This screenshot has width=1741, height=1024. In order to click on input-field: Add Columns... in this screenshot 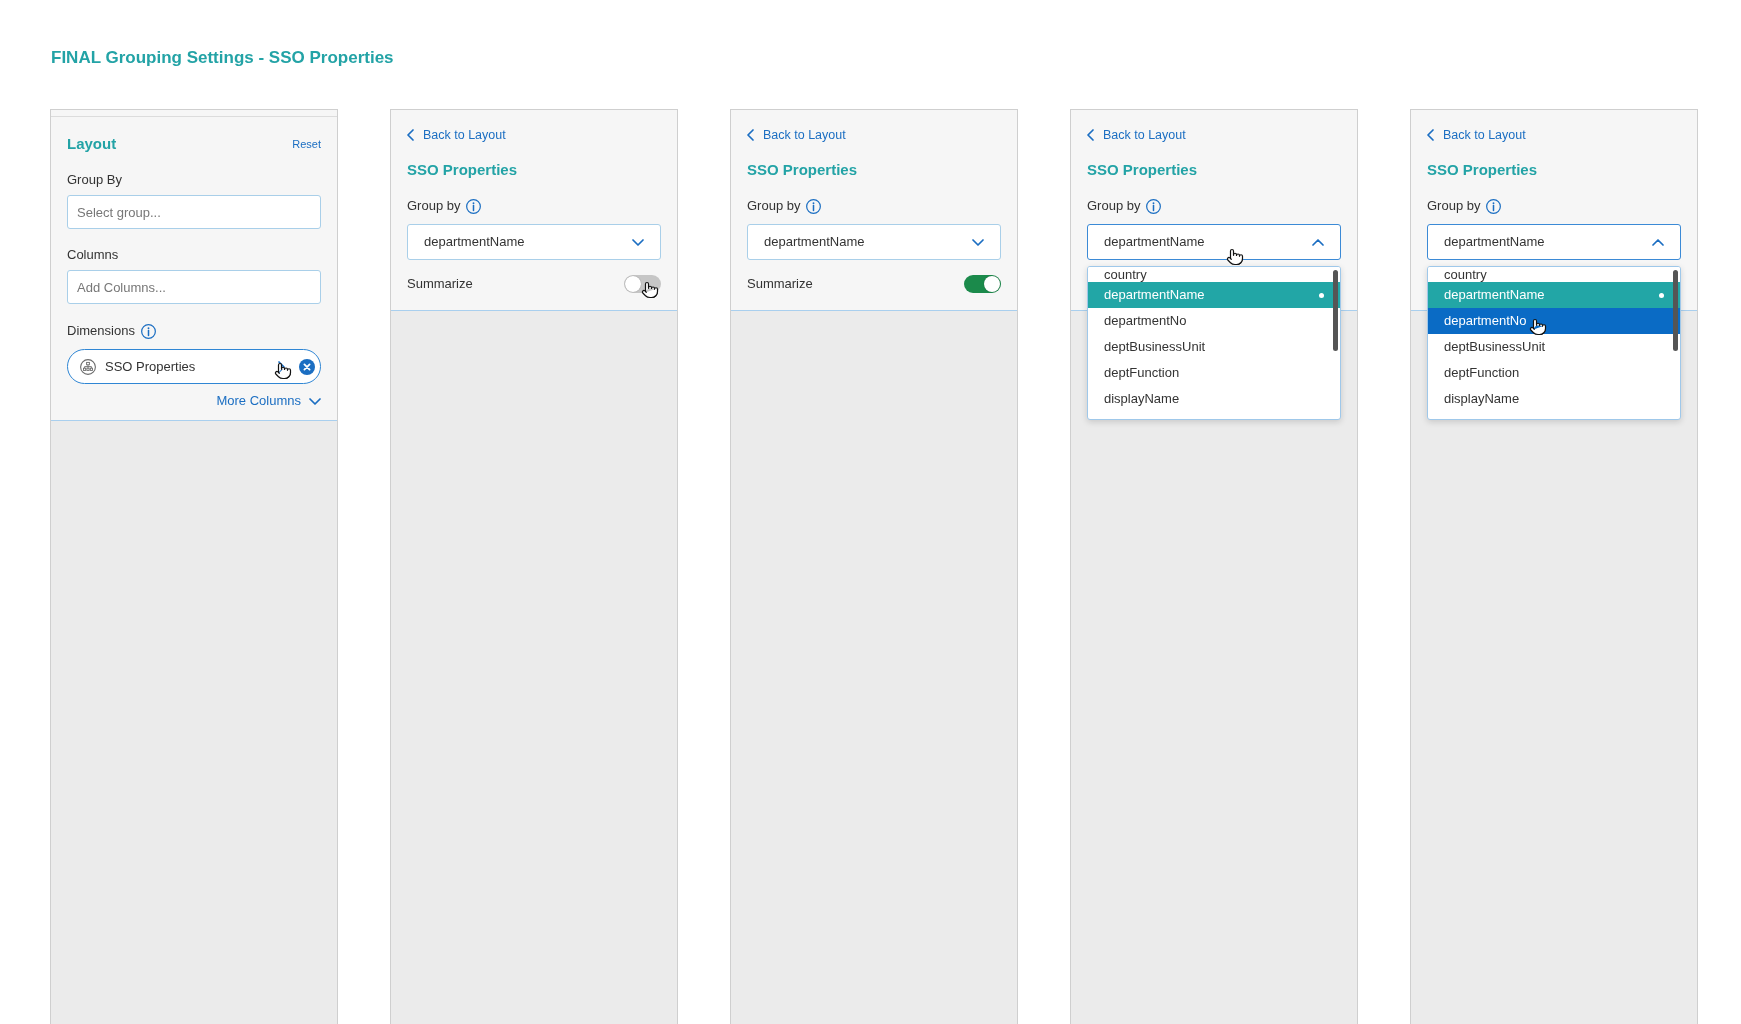, I will do `click(194, 287)`.